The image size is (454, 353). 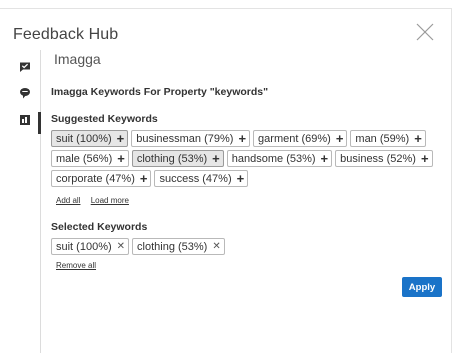 What do you see at coordinates (68, 200) in the screenshot?
I see `add-all-link: Add all` at bounding box center [68, 200].